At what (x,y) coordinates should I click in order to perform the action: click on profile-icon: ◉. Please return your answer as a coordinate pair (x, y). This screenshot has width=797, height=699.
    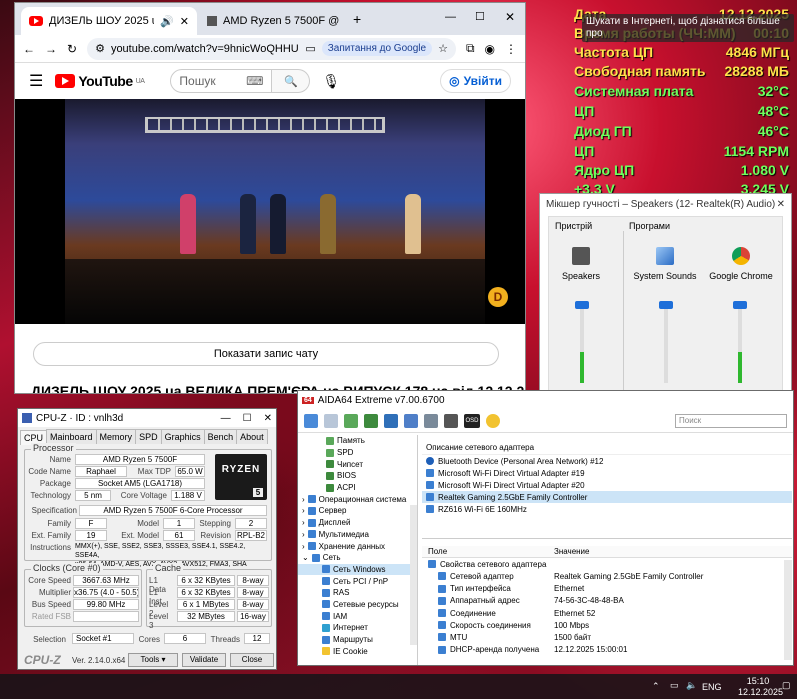
    Looking at the image, I should click on (490, 49).